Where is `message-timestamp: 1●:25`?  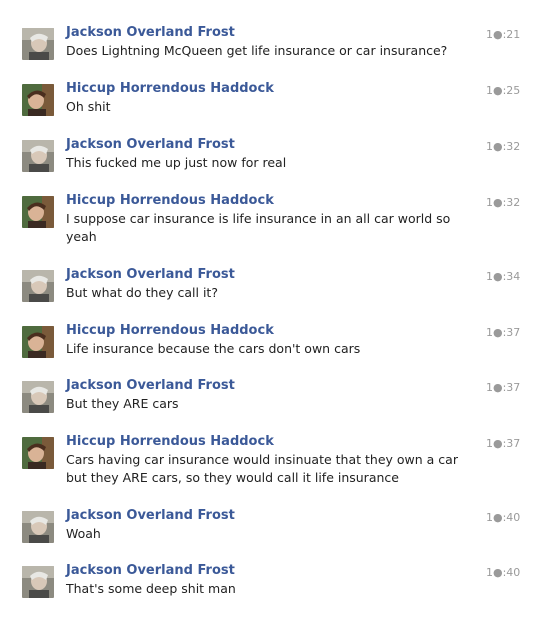 message-timestamp: 1●:25 is located at coordinates (503, 90).